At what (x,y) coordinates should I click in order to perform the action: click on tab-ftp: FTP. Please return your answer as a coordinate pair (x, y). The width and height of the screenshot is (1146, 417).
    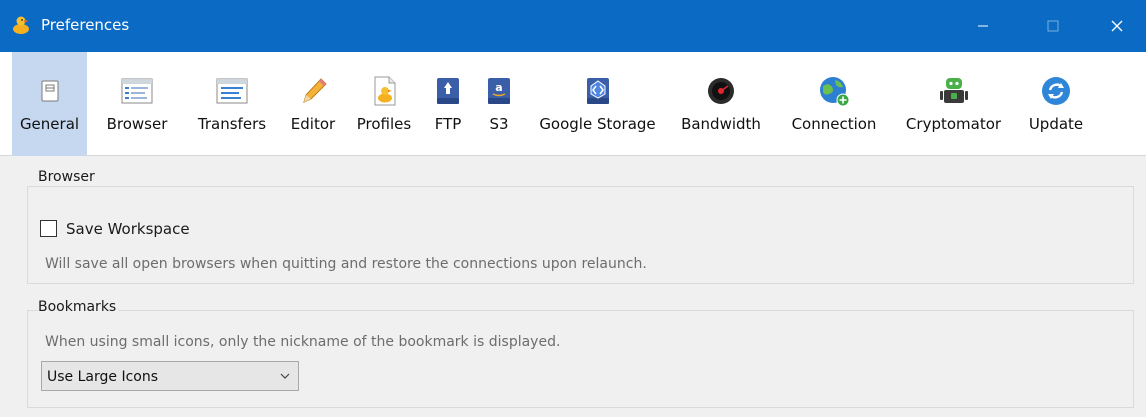
    Looking at the image, I should click on (448, 104).